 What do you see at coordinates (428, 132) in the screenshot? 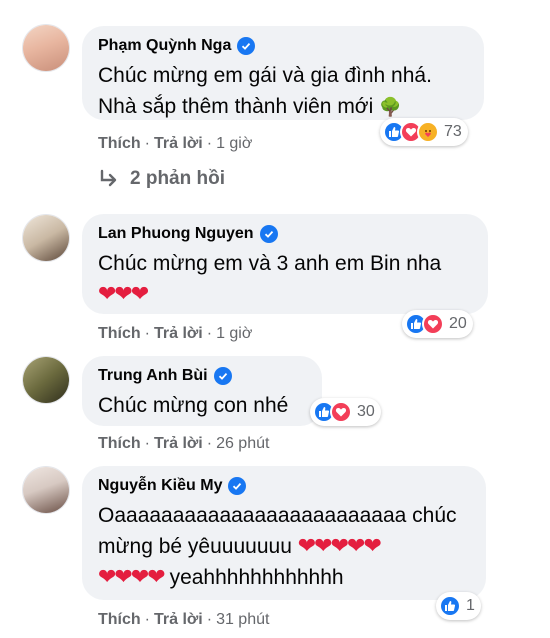
I see `care-reaction-icon` at bounding box center [428, 132].